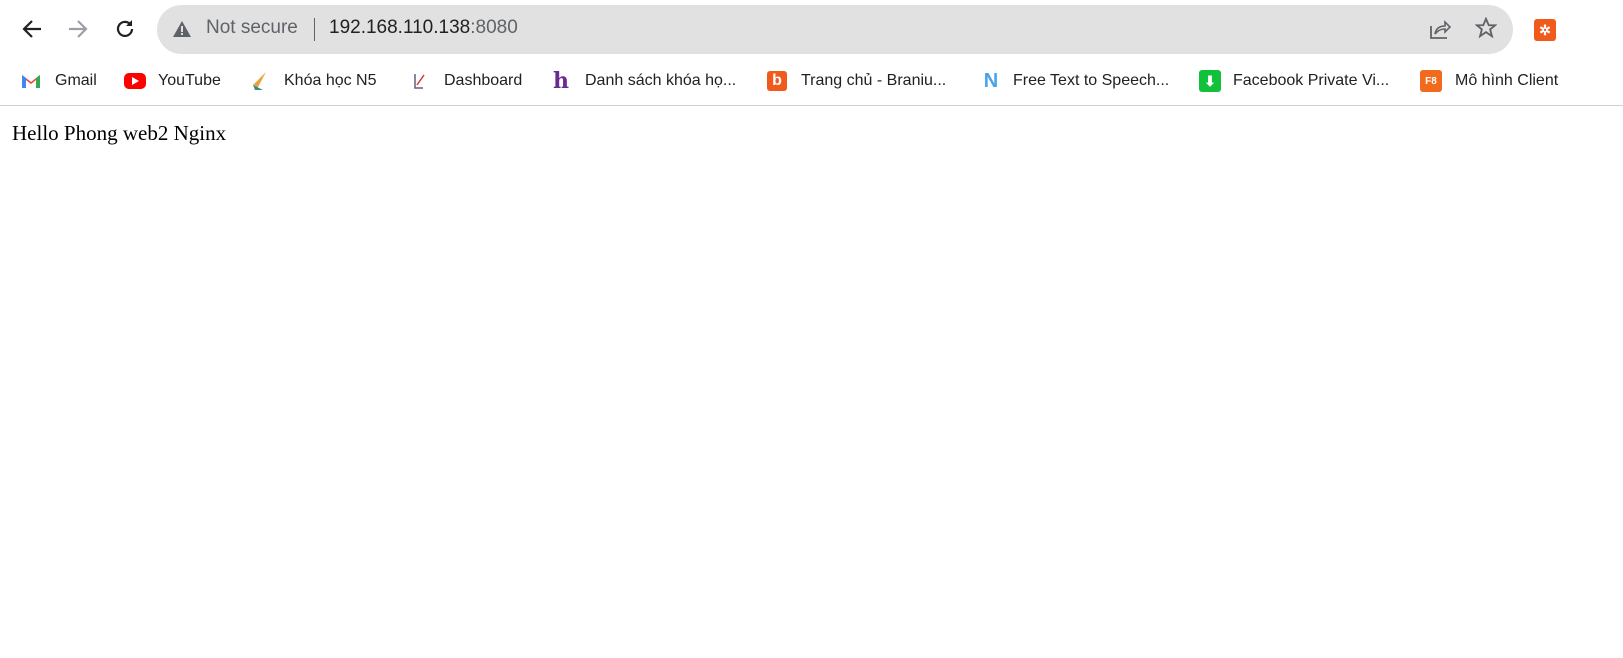 The height and width of the screenshot is (658, 1623). What do you see at coordinates (330, 80) in the screenshot?
I see `bookmark-label: Khóa học N5` at bounding box center [330, 80].